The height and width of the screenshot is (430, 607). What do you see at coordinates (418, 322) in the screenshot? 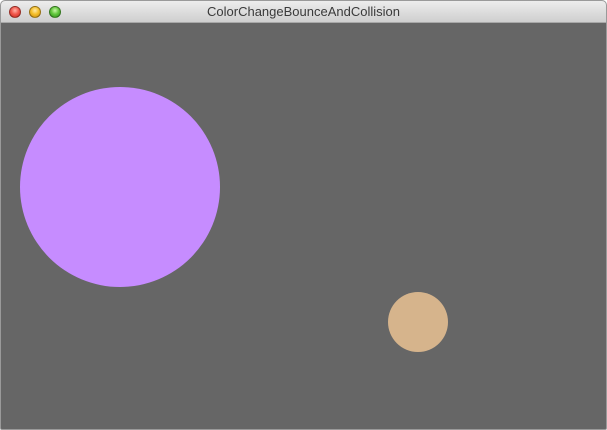
I see `small-ball` at bounding box center [418, 322].